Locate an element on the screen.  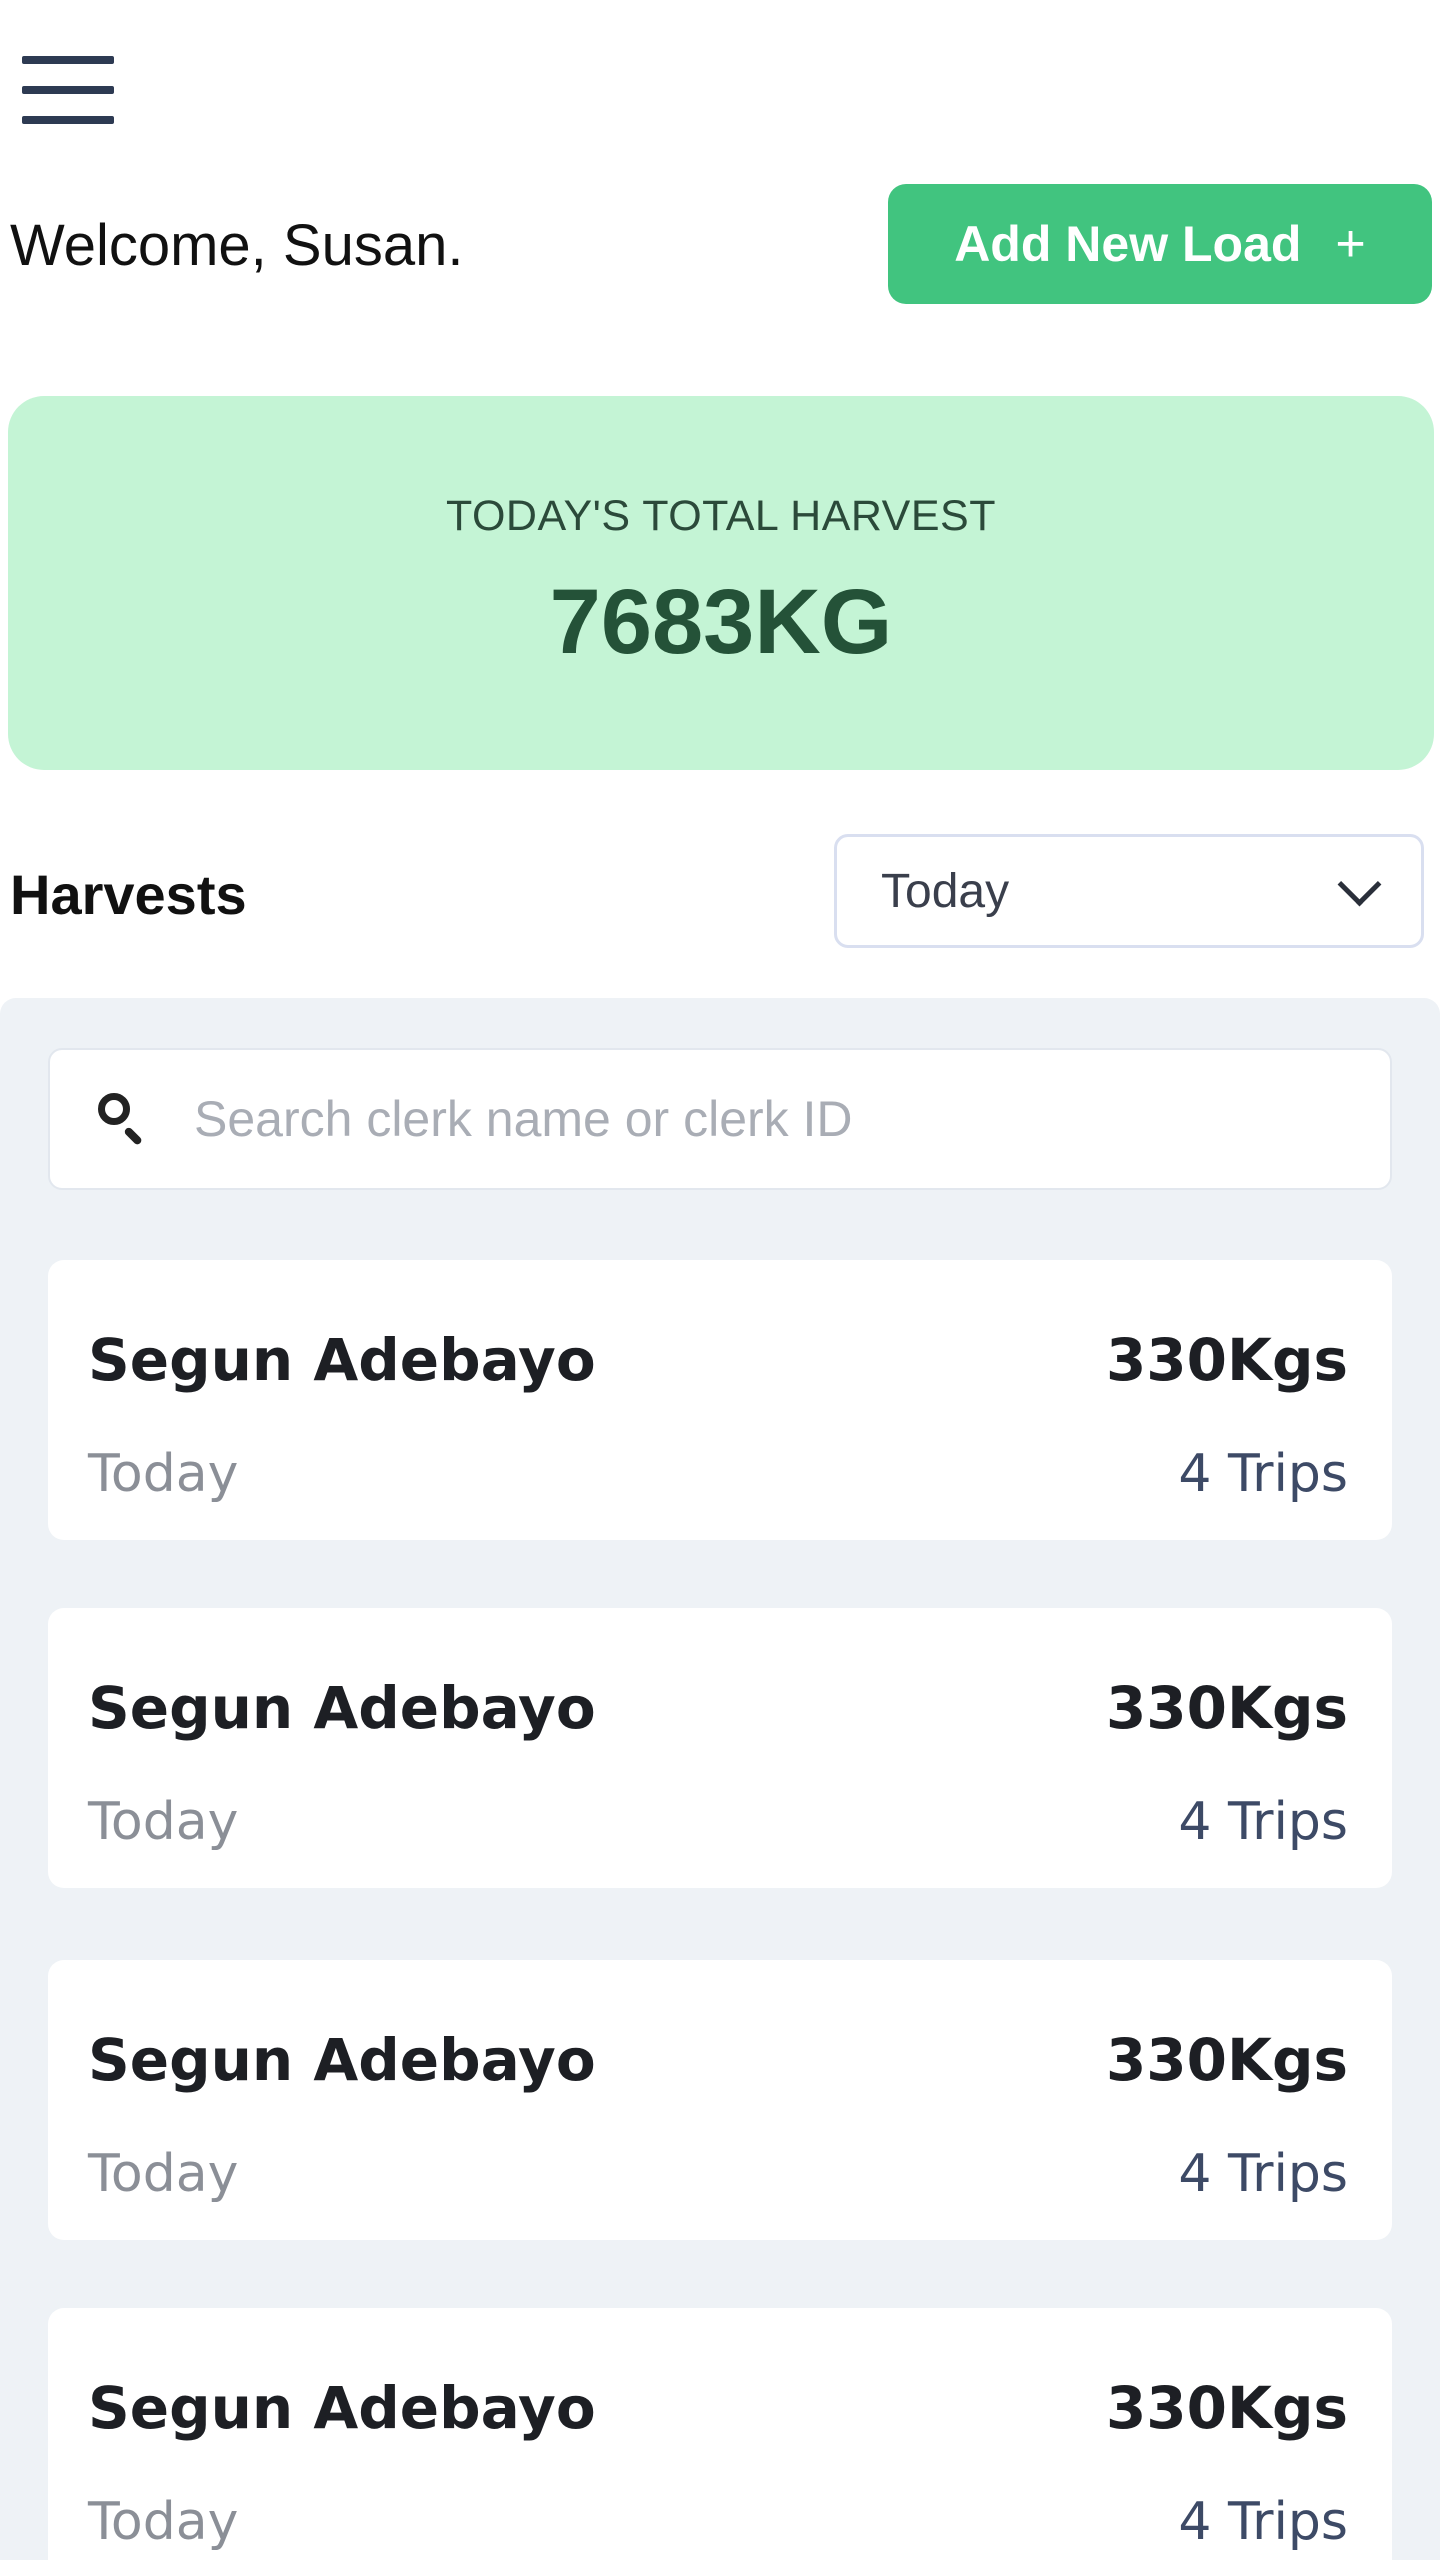
add-new-load-label: Add New Load is located at coordinates (1128, 244).